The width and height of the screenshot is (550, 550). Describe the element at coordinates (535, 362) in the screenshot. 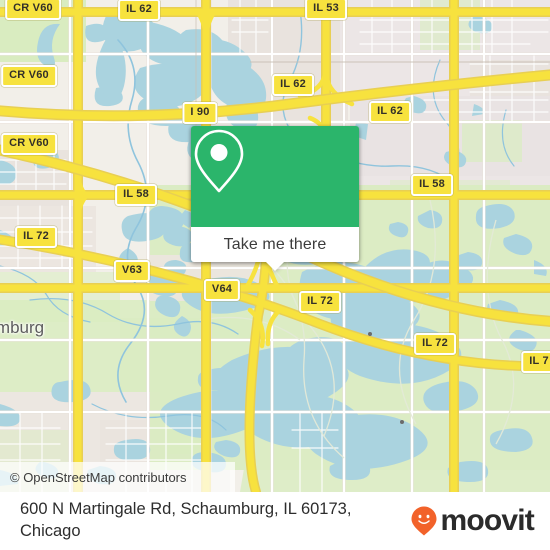

I see `road-shield-il-72-4: IL 7` at that location.